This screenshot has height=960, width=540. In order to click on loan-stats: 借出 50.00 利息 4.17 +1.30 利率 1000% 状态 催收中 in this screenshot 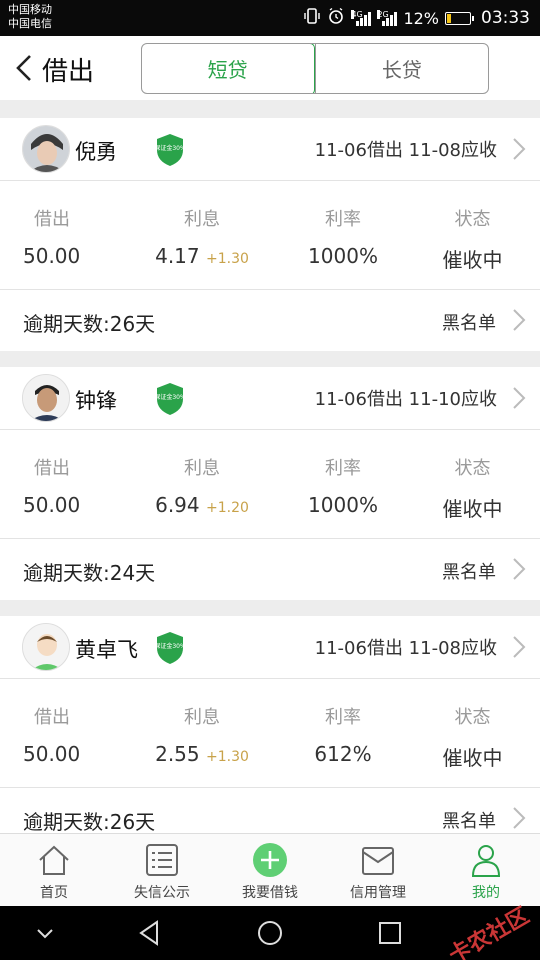, I will do `click(270, 235)`.